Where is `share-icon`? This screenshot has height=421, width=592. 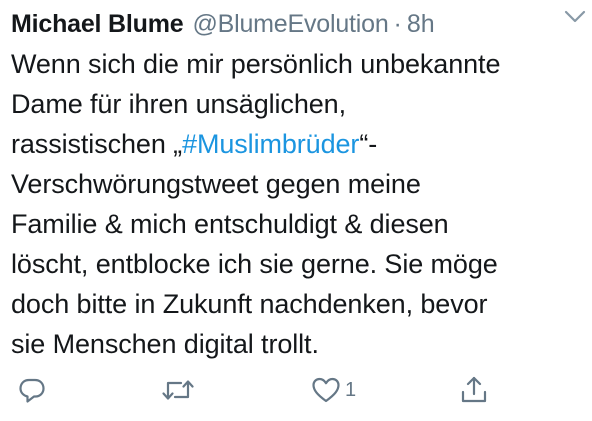
share-icon is located at coordinates (474, 390).